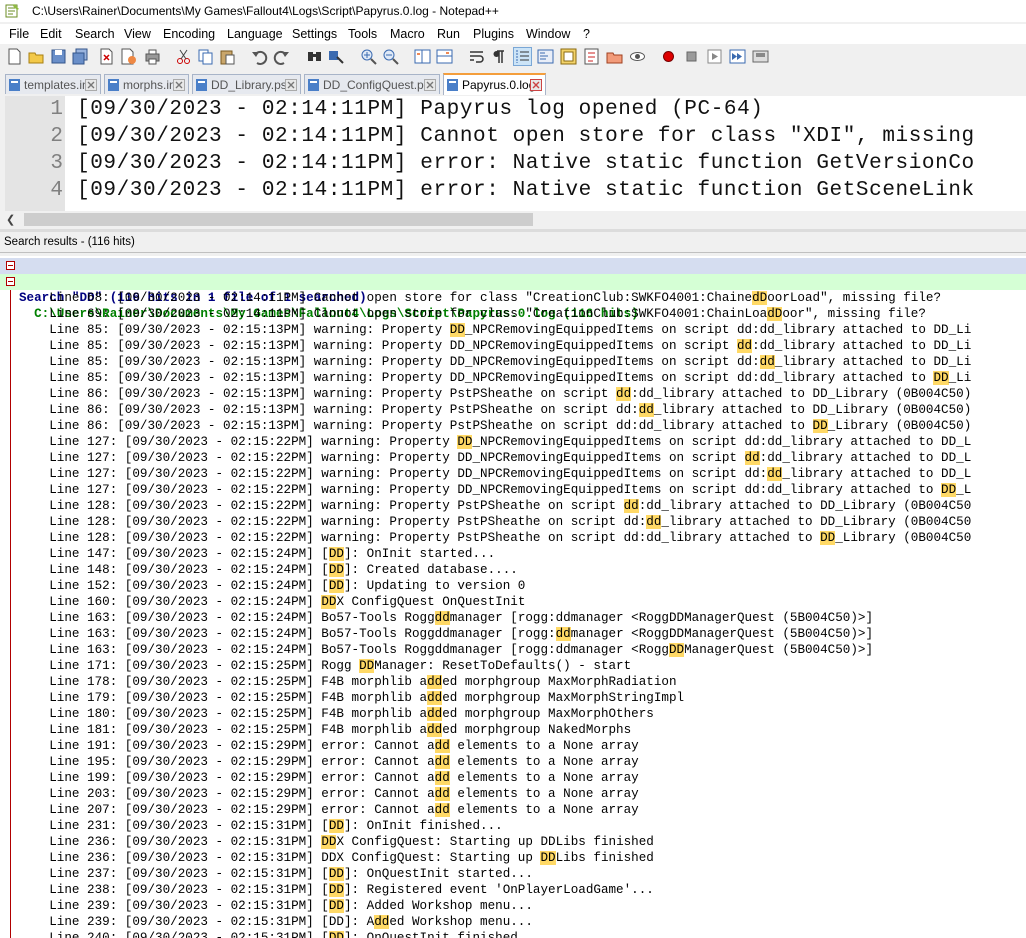  What do you see at coordinates (372, 84) in the screenshot?
I see `tab-dd-configquest-psc: DD_ConfigQuest.psc` at bounding box center [372, 84].